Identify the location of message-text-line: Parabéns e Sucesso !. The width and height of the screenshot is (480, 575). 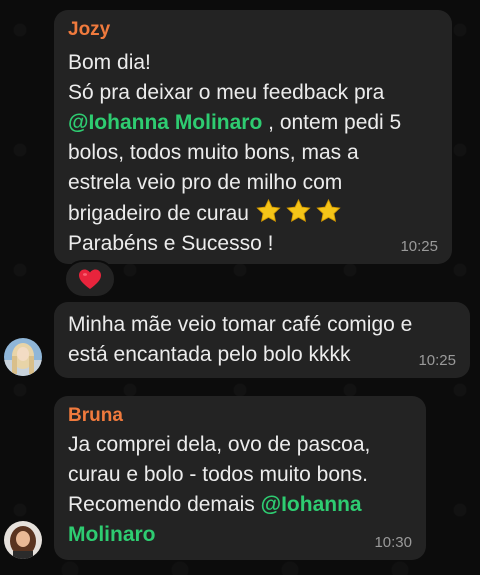
(171, 243).